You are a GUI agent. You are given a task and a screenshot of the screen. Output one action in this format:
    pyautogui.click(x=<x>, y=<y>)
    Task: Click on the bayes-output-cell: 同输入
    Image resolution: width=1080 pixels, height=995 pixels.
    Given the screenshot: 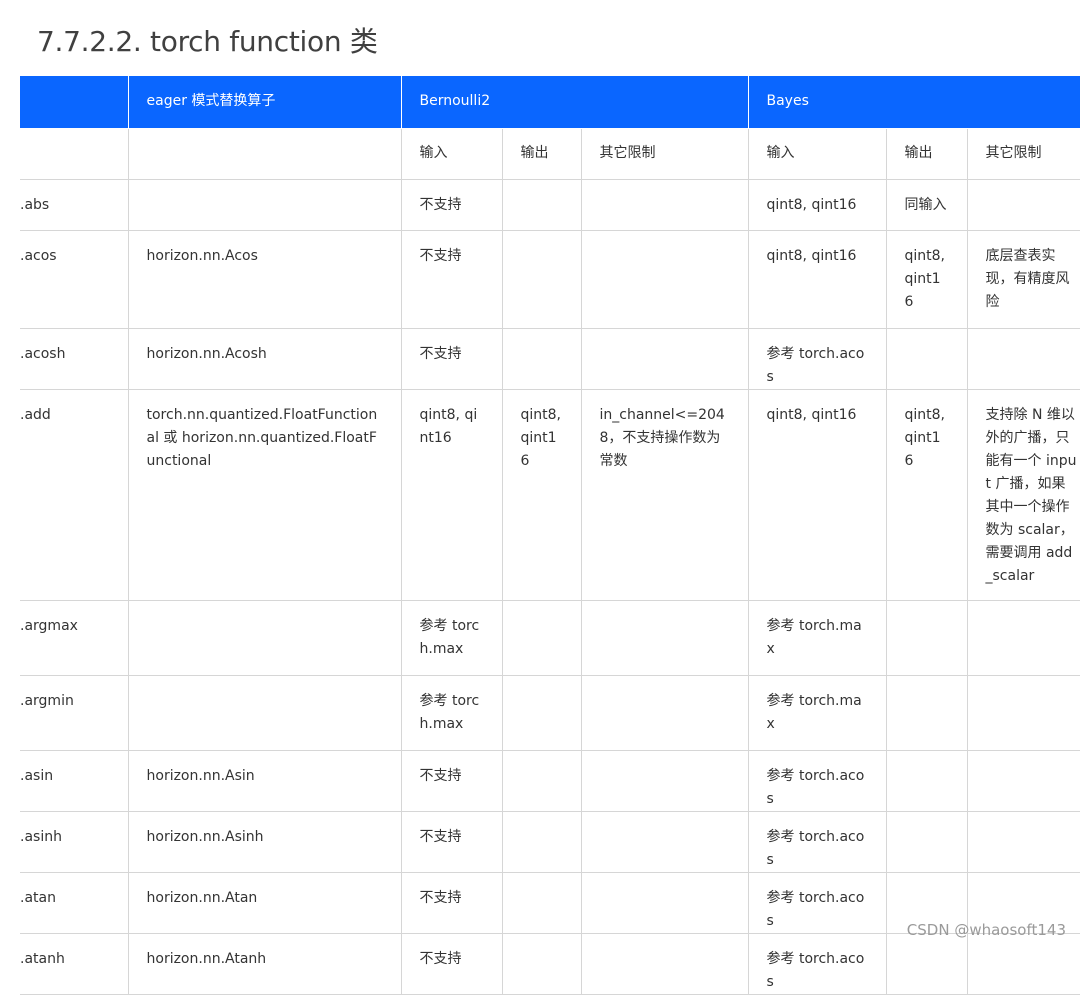 What is the action you would take?
    pyautogui.click(x=926, y=204)
    